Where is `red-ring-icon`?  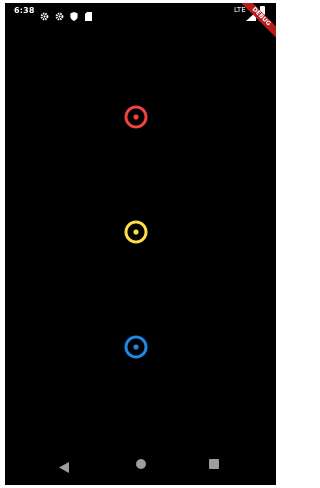
red-ring-icon is located at coordinates (136, 117).